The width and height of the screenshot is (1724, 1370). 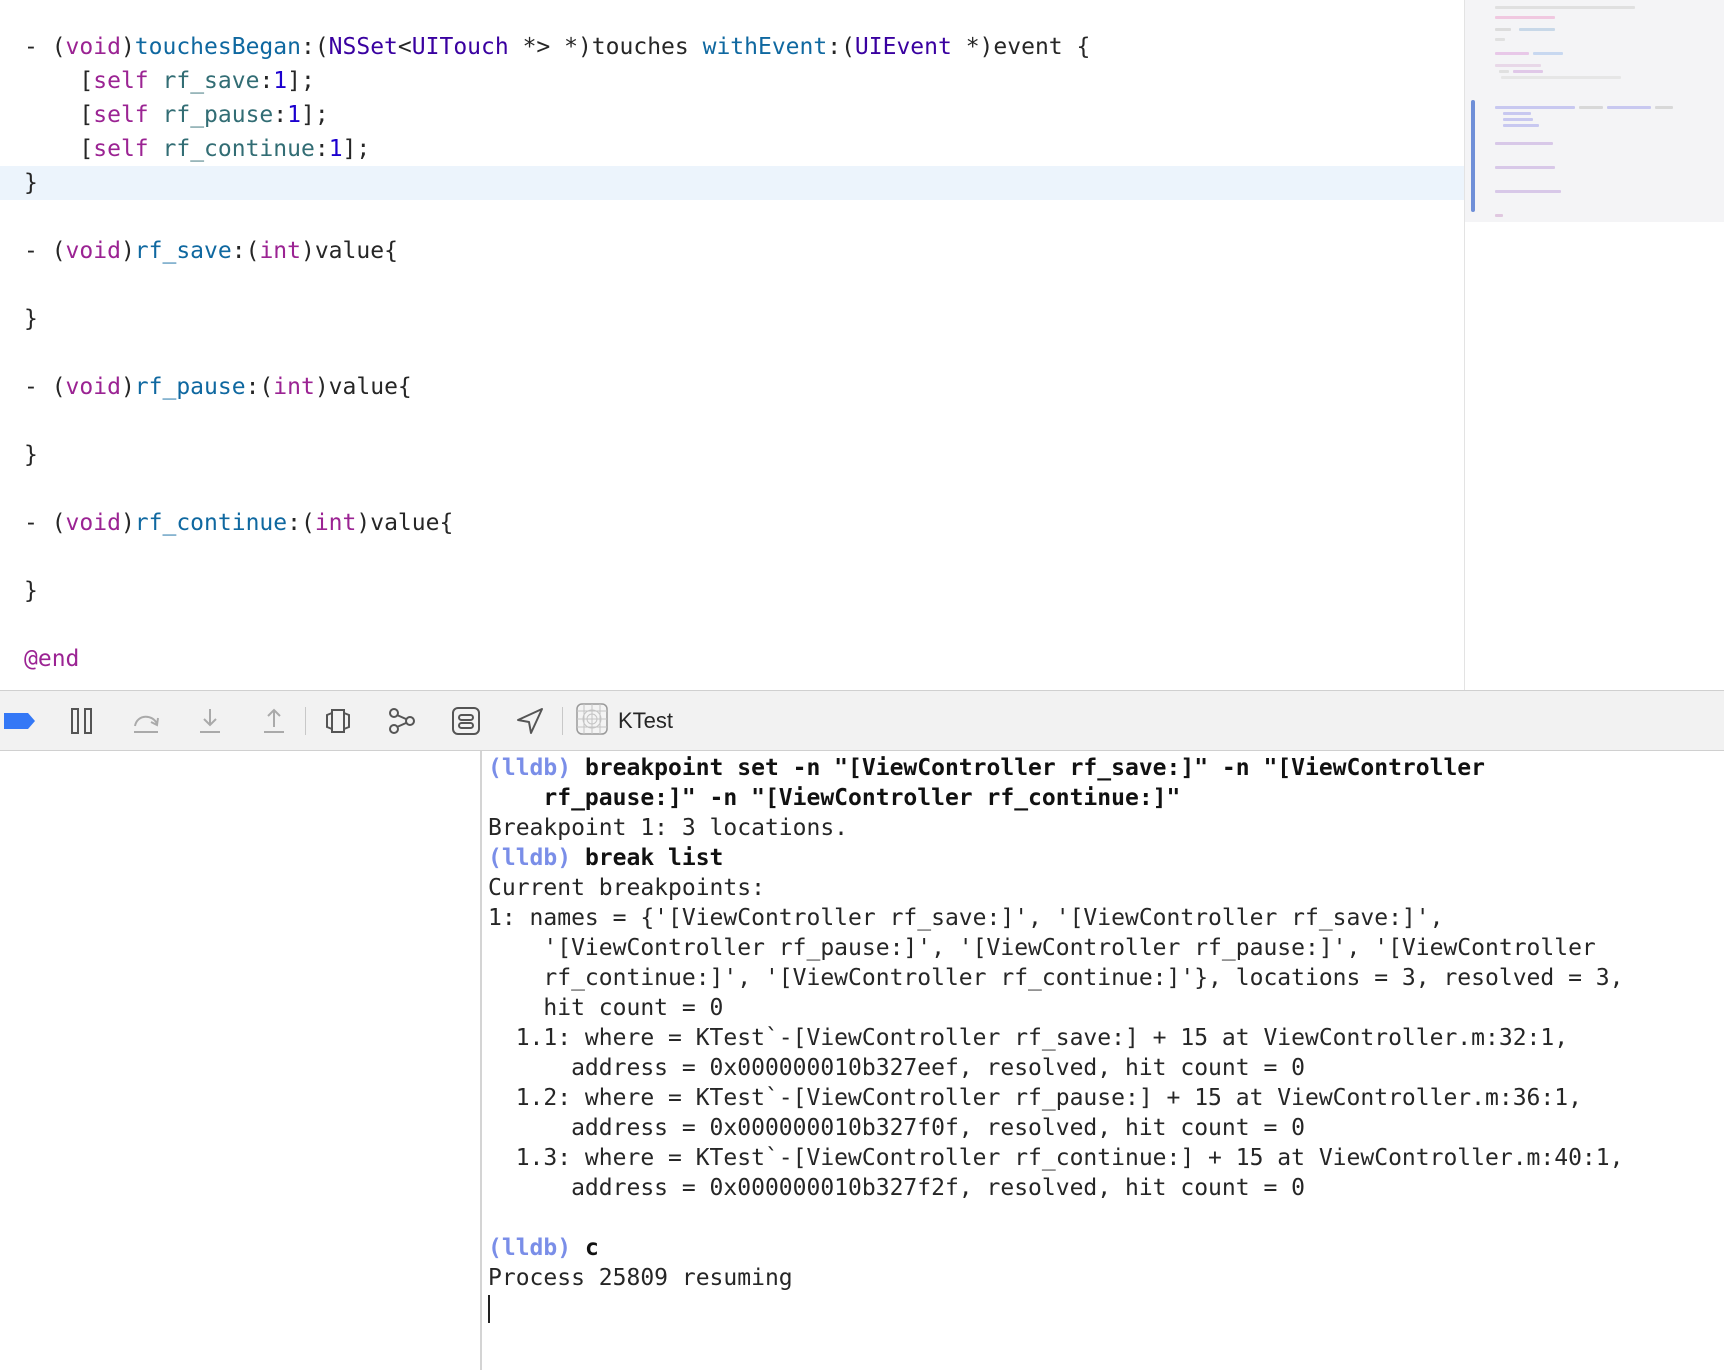 I want to click on minimap, so click(x=1594, y=345).